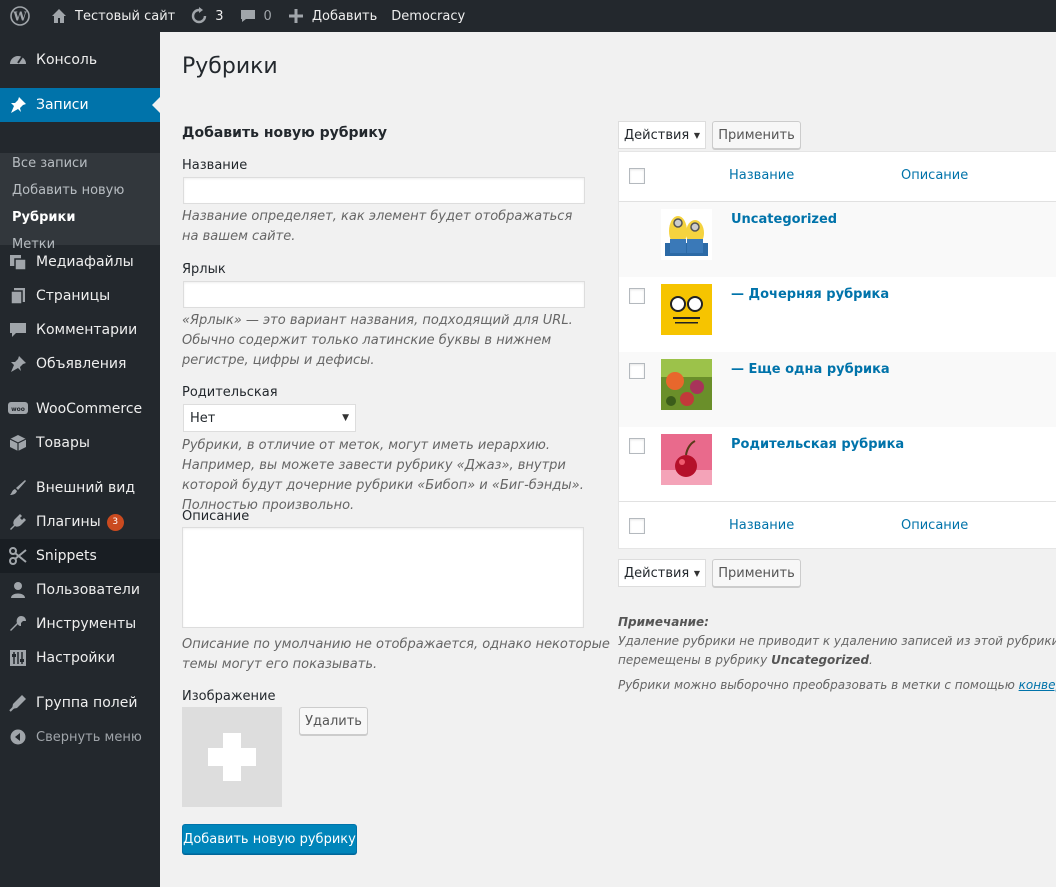 This screenshot has height=887, width=1056. Describe the element at coordinates (229, 696) in the screenshot. I see `image-label: Изображение` at that location.